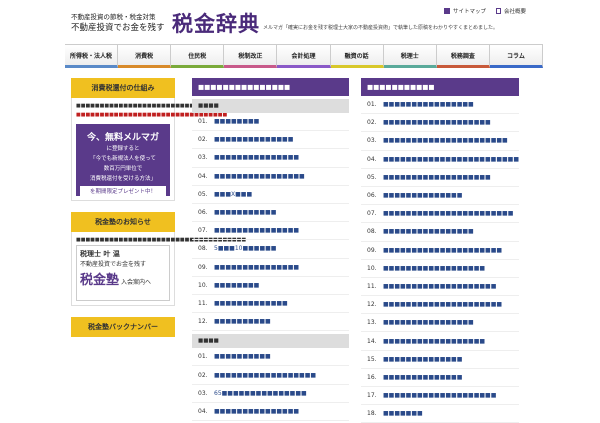 This screenshot has width=600, height=423. I want to click on list-item: 08. 5■■■10■■■■■■, so click(270, 249).